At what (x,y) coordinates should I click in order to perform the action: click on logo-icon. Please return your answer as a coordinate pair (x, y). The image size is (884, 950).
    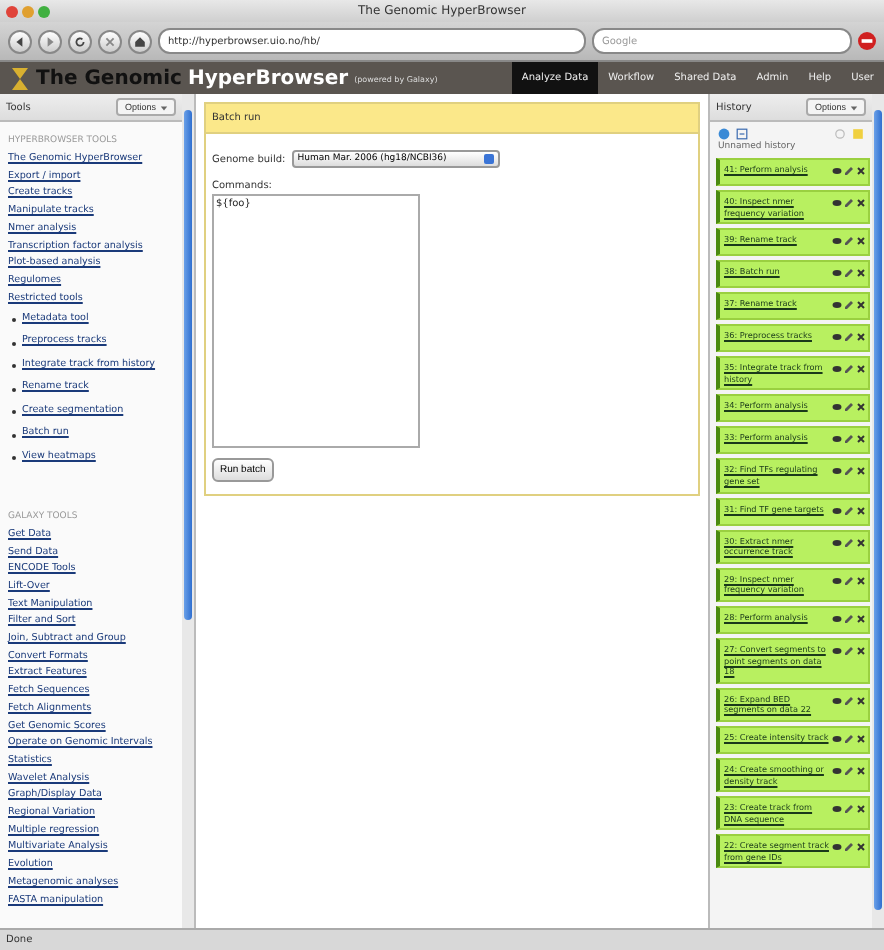
    Looking at the image, I should click on (20, 78).